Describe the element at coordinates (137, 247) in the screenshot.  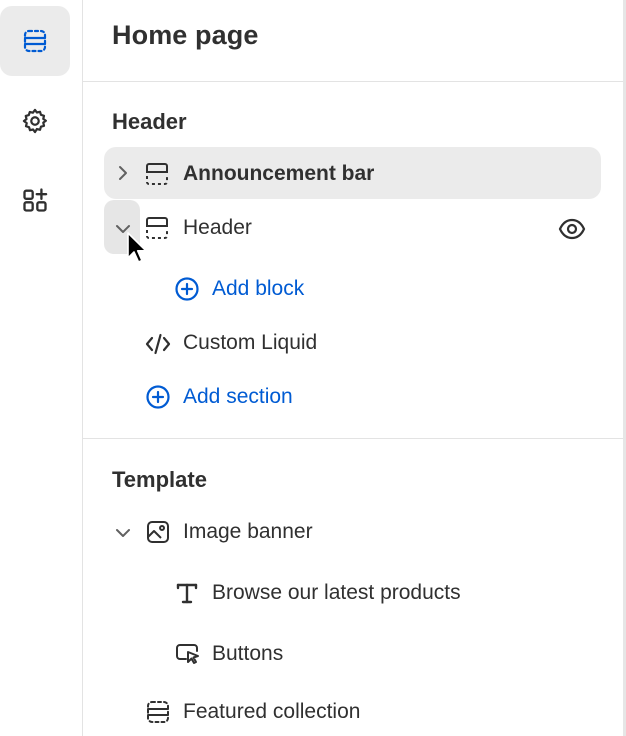
I see `mouse-cursor-icon` at that location.